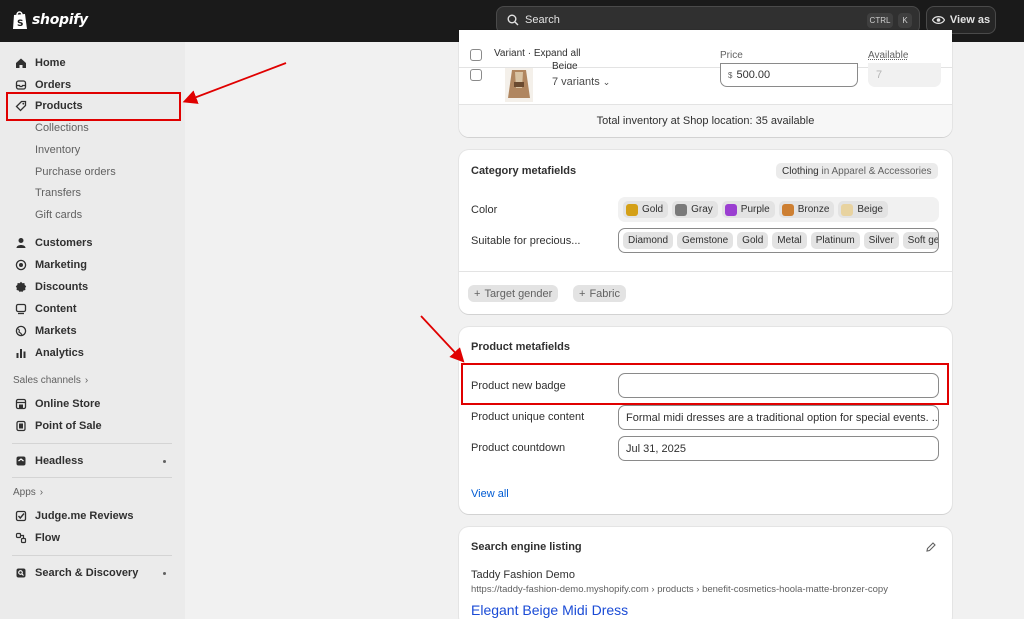 This screenshot has width=1024, height=619. Describe the element at coordinates (880, 20) in the screenshot. I see `shortcut-ctrl-key: CTRL` at that location.